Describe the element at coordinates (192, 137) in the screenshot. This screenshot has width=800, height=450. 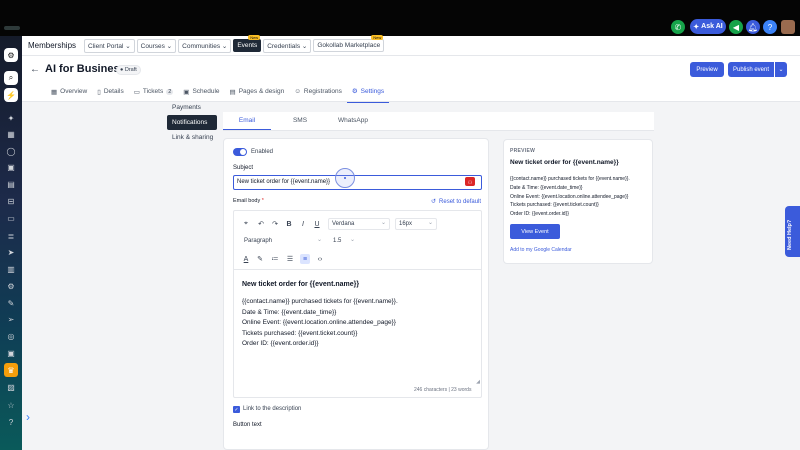
I see `settings-item-link-sharing: Link & sharing` at that location.